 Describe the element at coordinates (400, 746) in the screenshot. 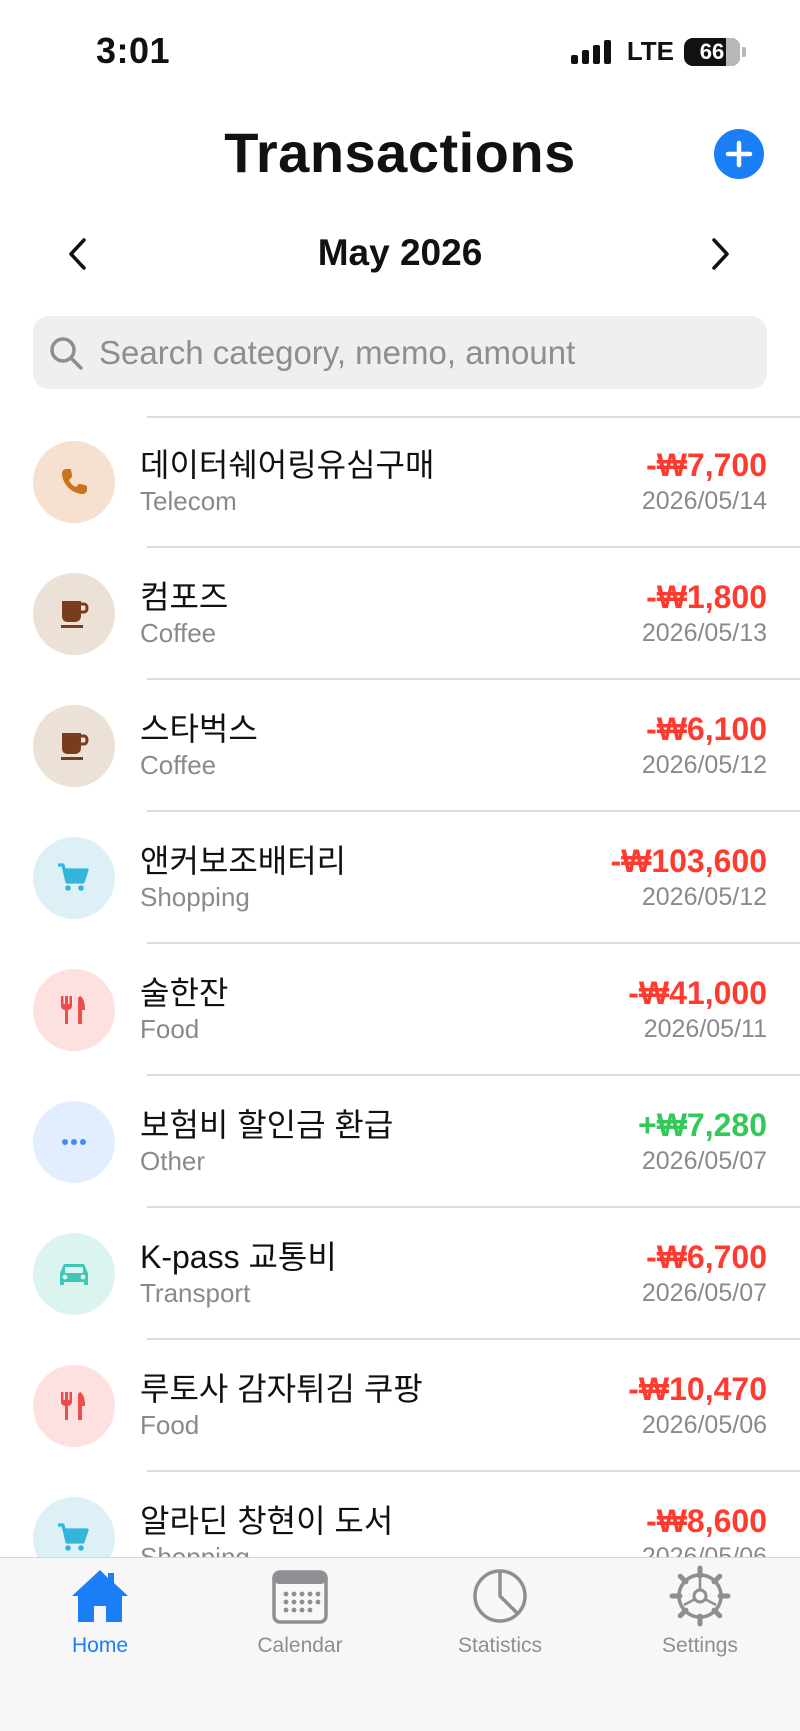

I see `transaction-row: 스타벅스 Coffee -₩6,100 2026/05/12` at that location.